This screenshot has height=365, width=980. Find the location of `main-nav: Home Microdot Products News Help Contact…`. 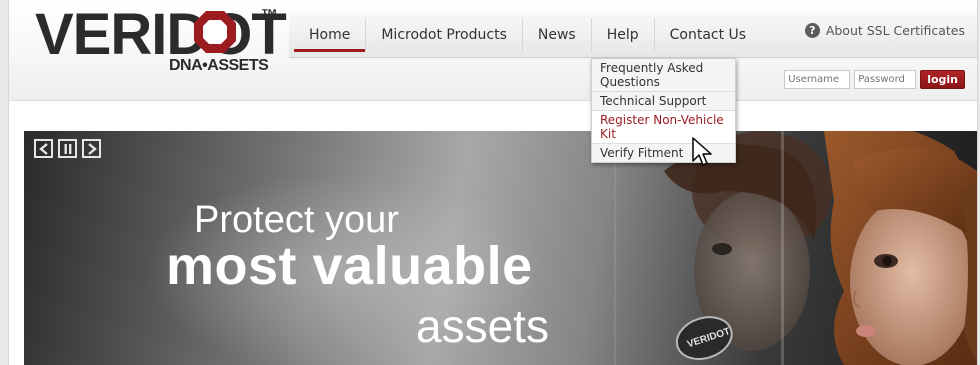

main-nav: Home Microdot Products News Help Contact… is located at coordinates (527, 35).